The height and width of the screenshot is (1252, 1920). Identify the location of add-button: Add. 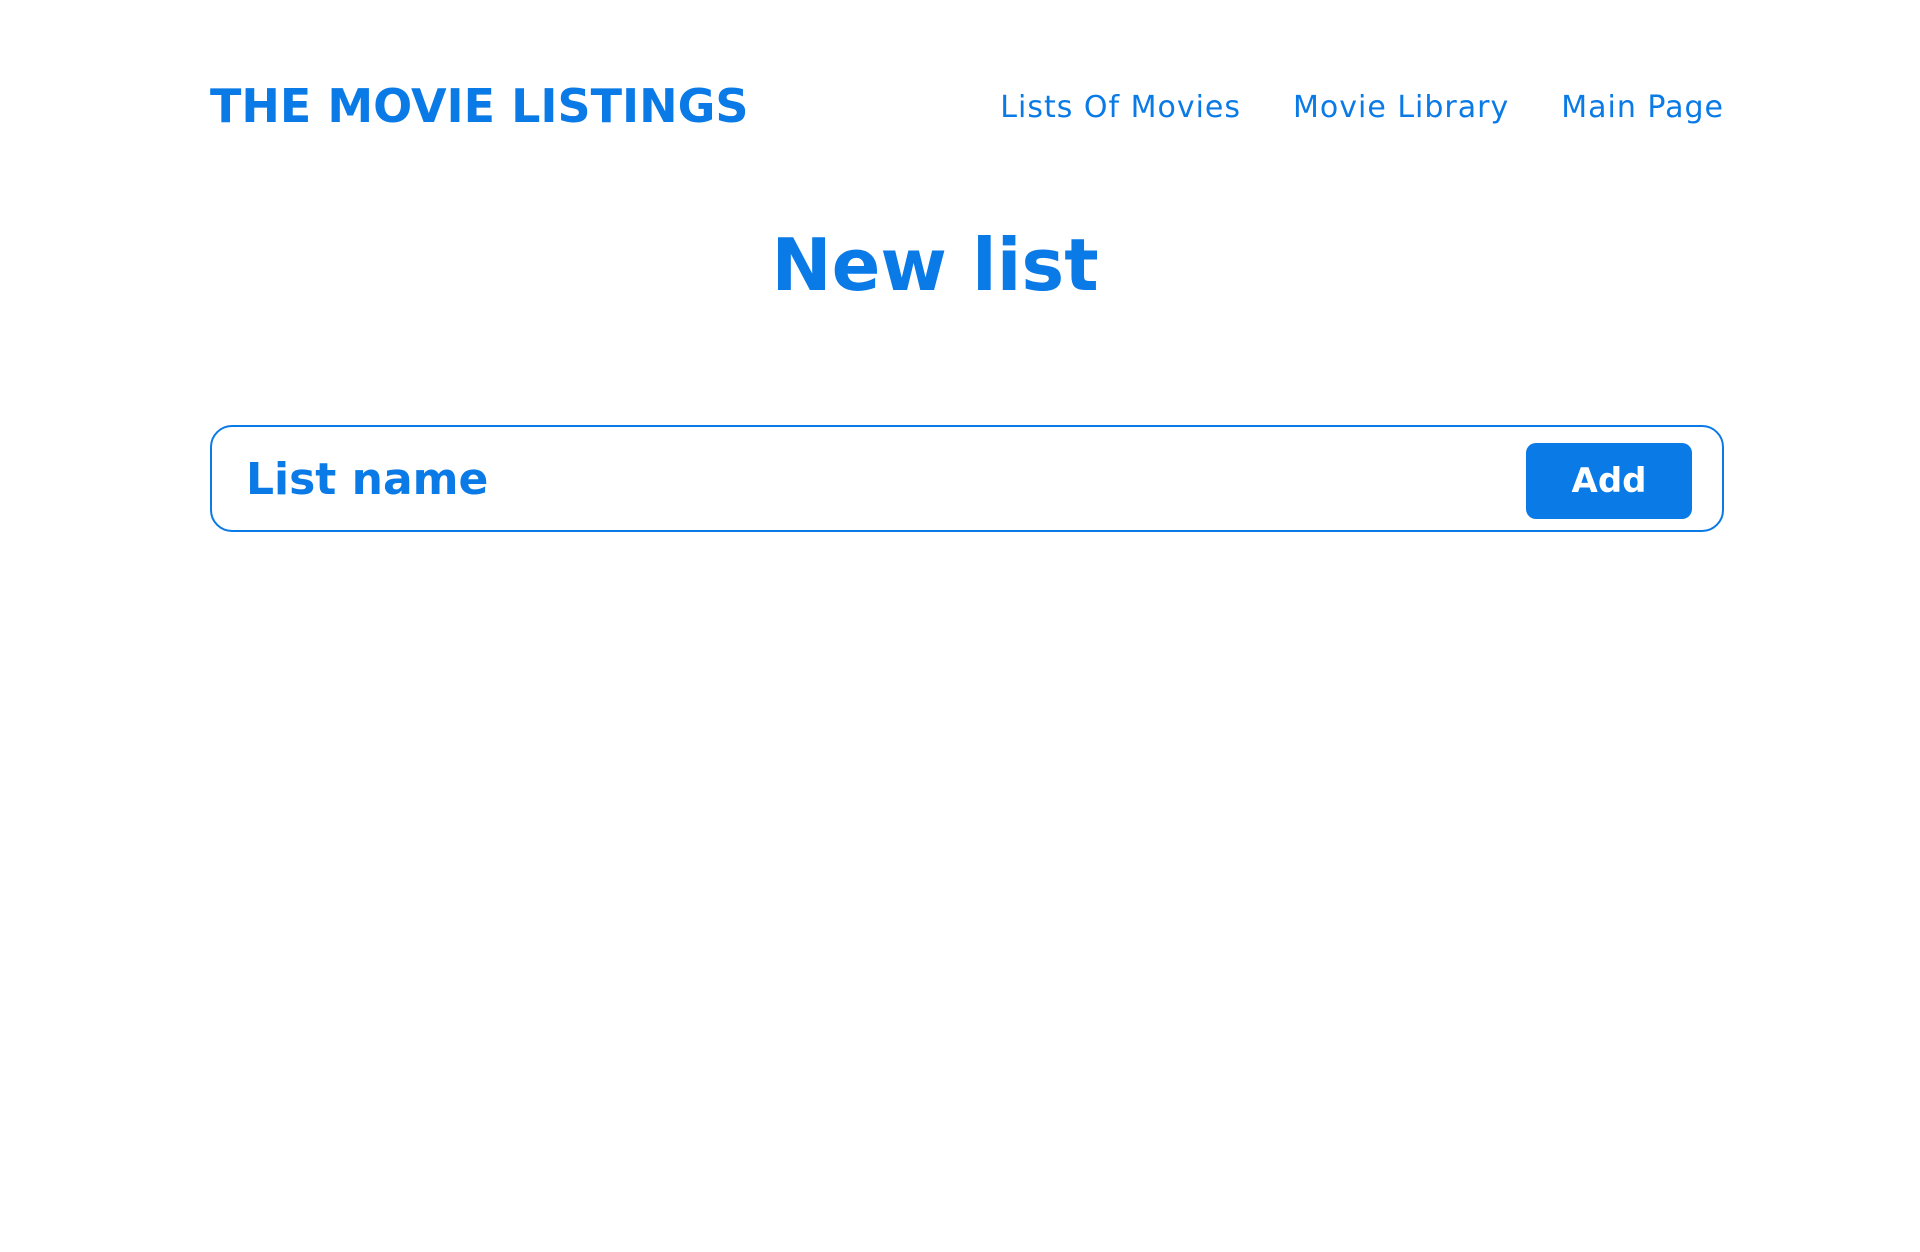
(1609, 481).